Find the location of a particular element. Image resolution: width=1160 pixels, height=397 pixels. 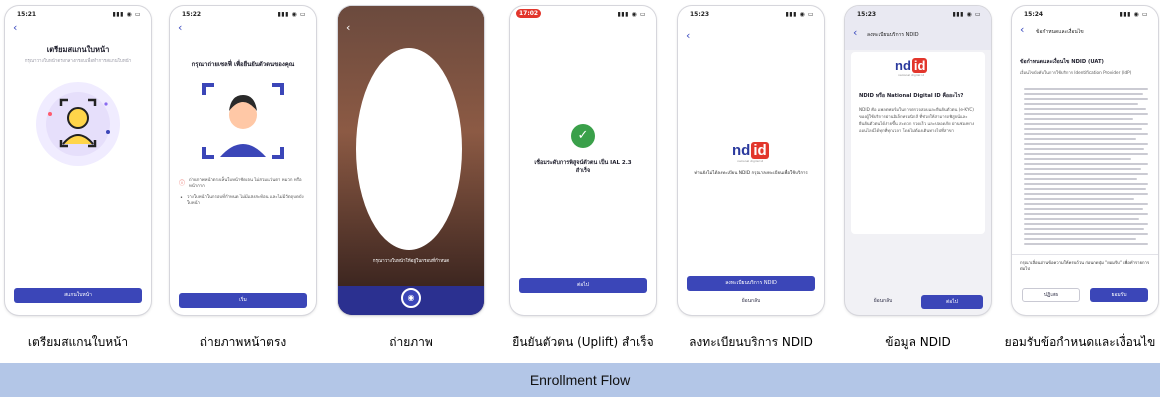

status-bar: 15:22 ▮▮▮ ◉ ▭ is located at coordinates (243, 14).